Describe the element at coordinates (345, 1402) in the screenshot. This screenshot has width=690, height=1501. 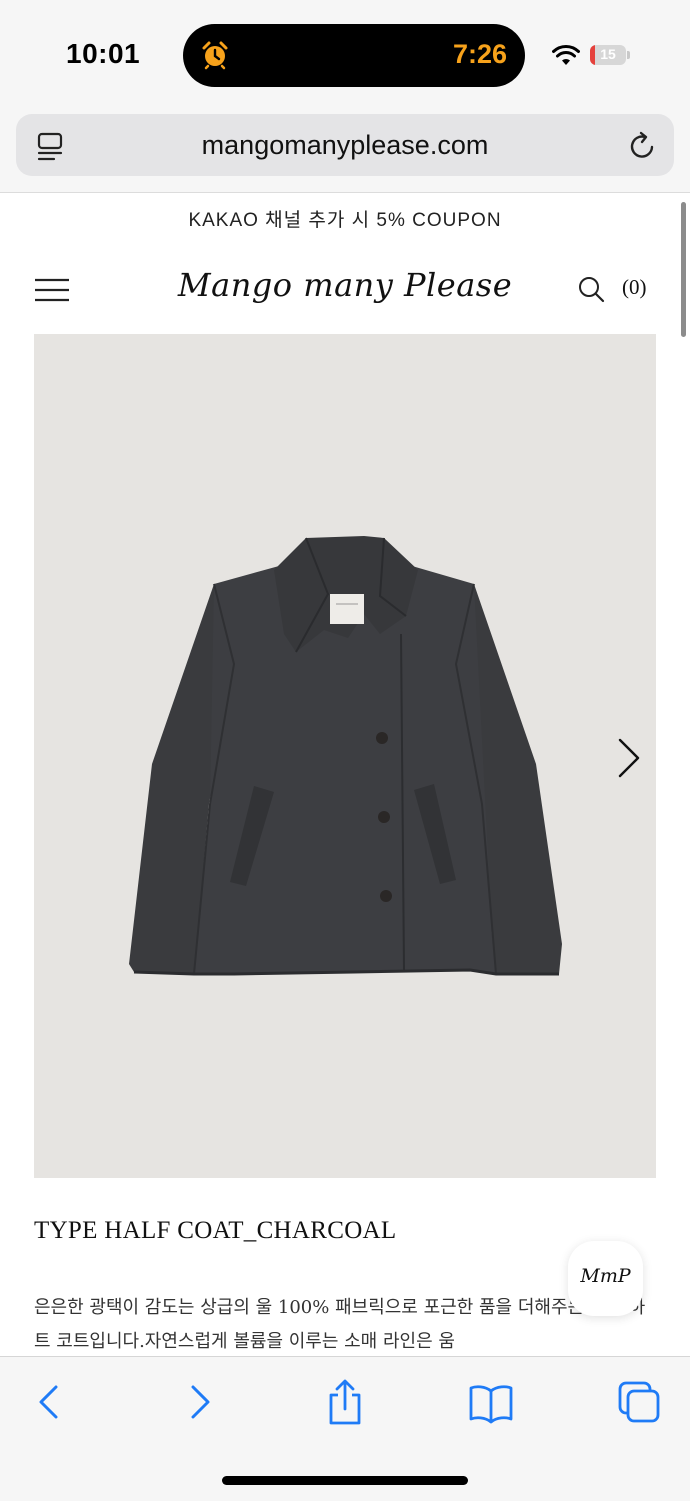
I see `share-icon` at that location.